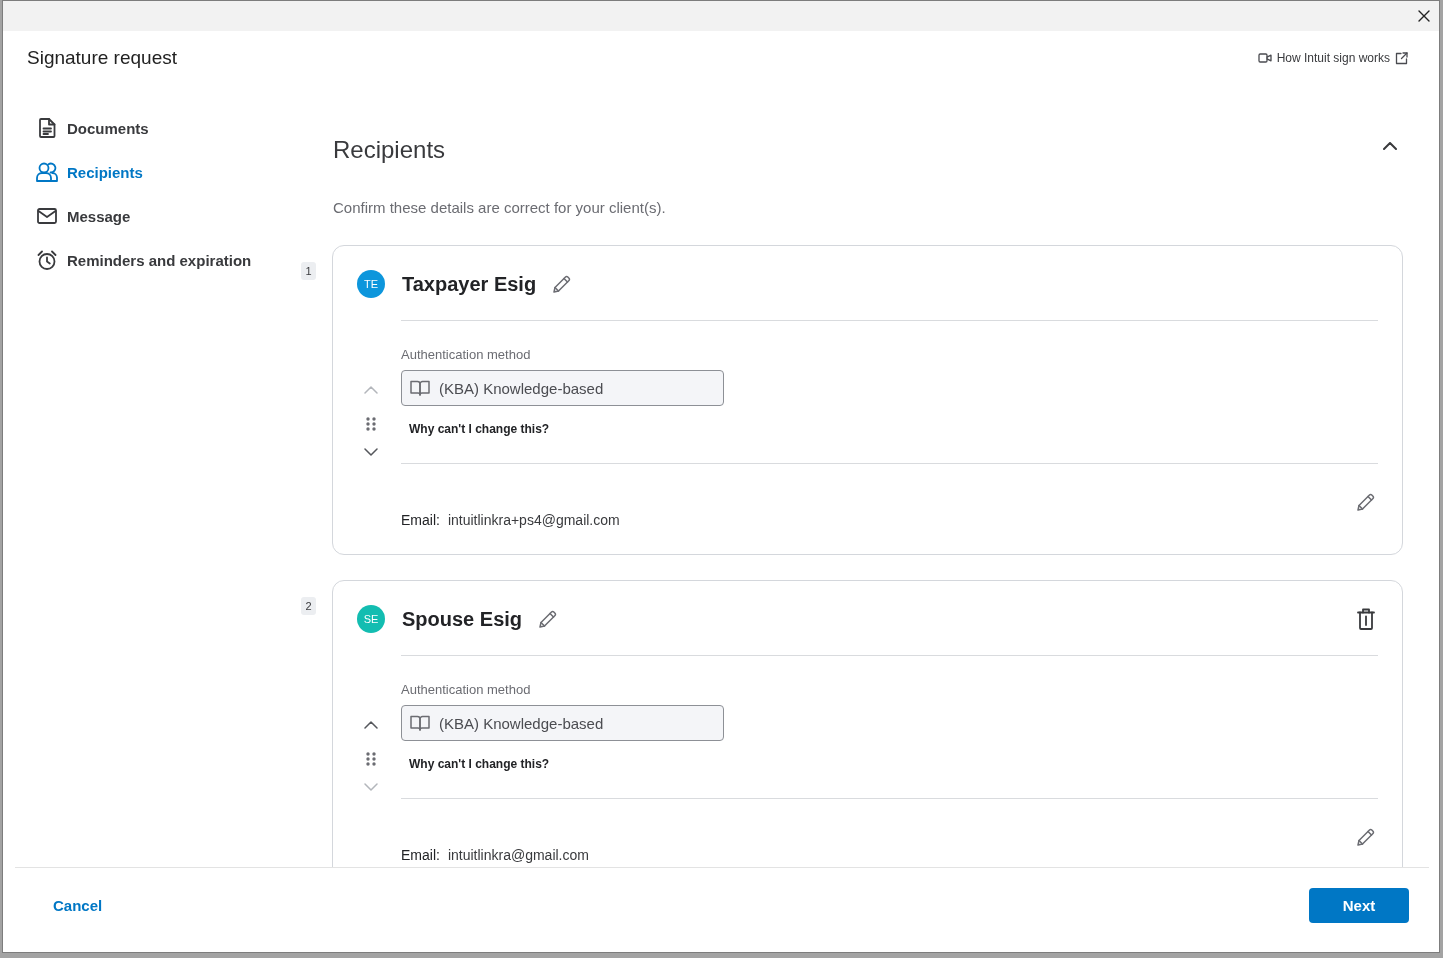 This screenshot has height=958, width=1443. I want to click on section-title: Recipients, so click(389, 150).